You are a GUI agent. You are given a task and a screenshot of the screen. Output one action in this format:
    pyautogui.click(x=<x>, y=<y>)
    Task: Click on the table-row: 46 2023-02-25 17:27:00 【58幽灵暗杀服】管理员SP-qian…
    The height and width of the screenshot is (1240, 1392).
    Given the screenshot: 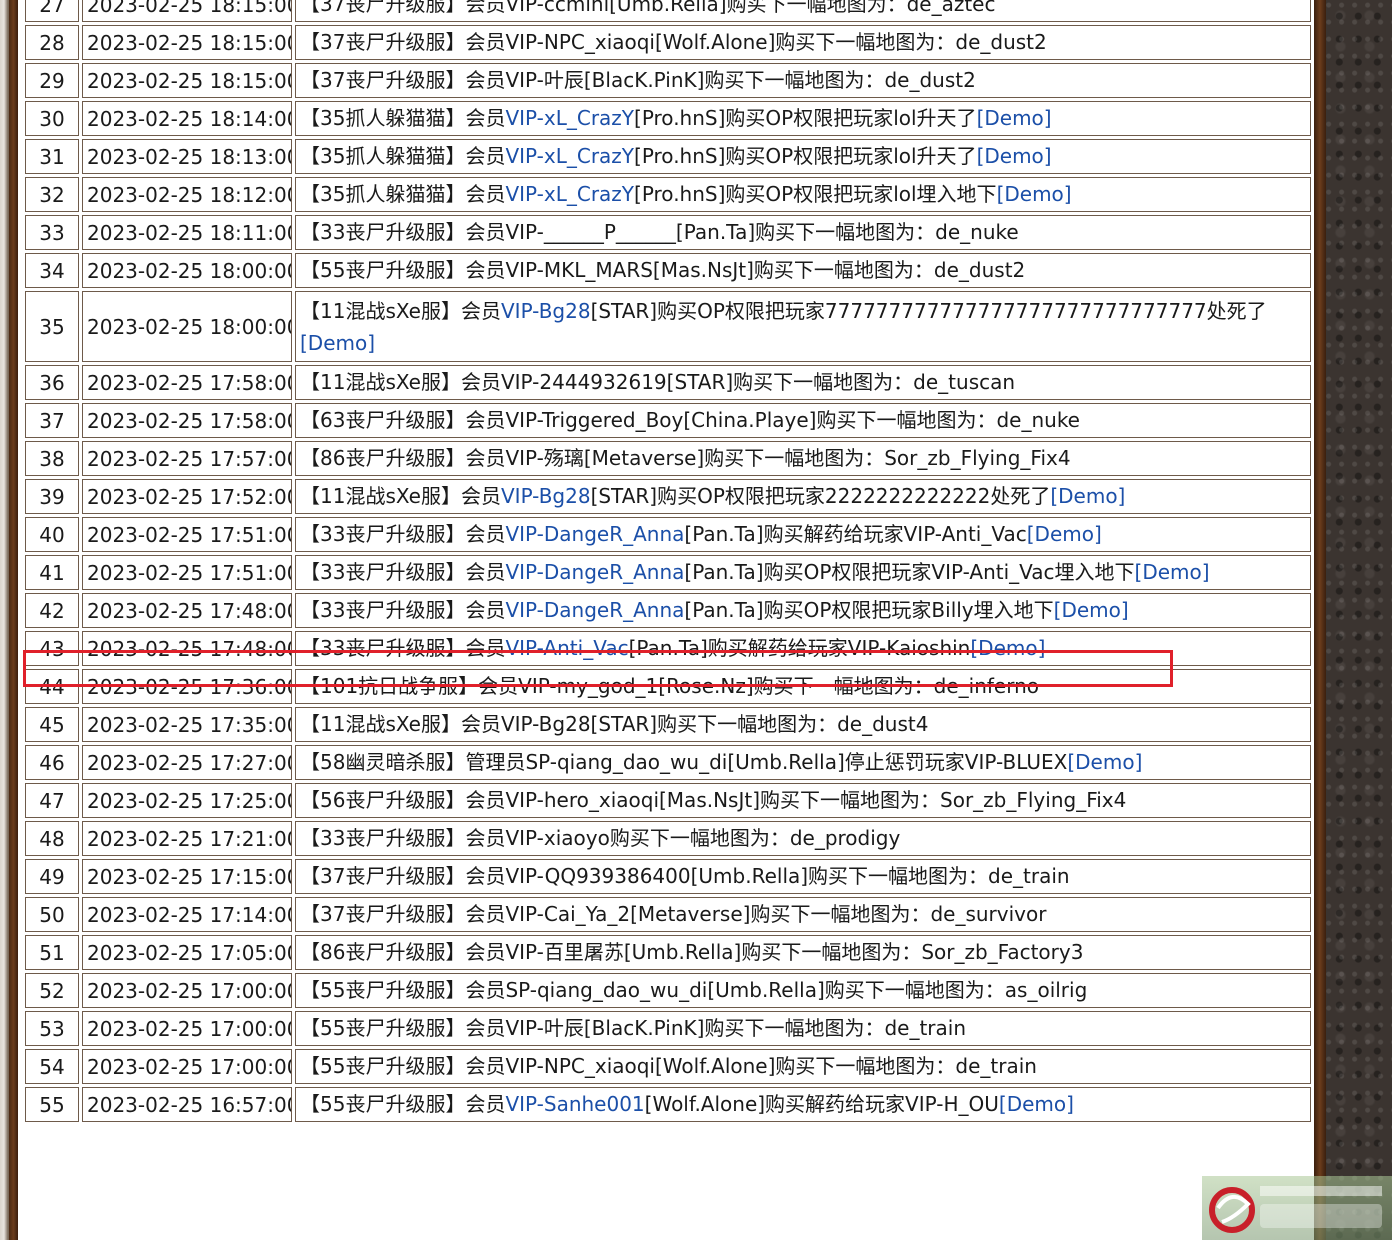 What is the action you would take?
    pyautogui.click(x=668, y=762)
    